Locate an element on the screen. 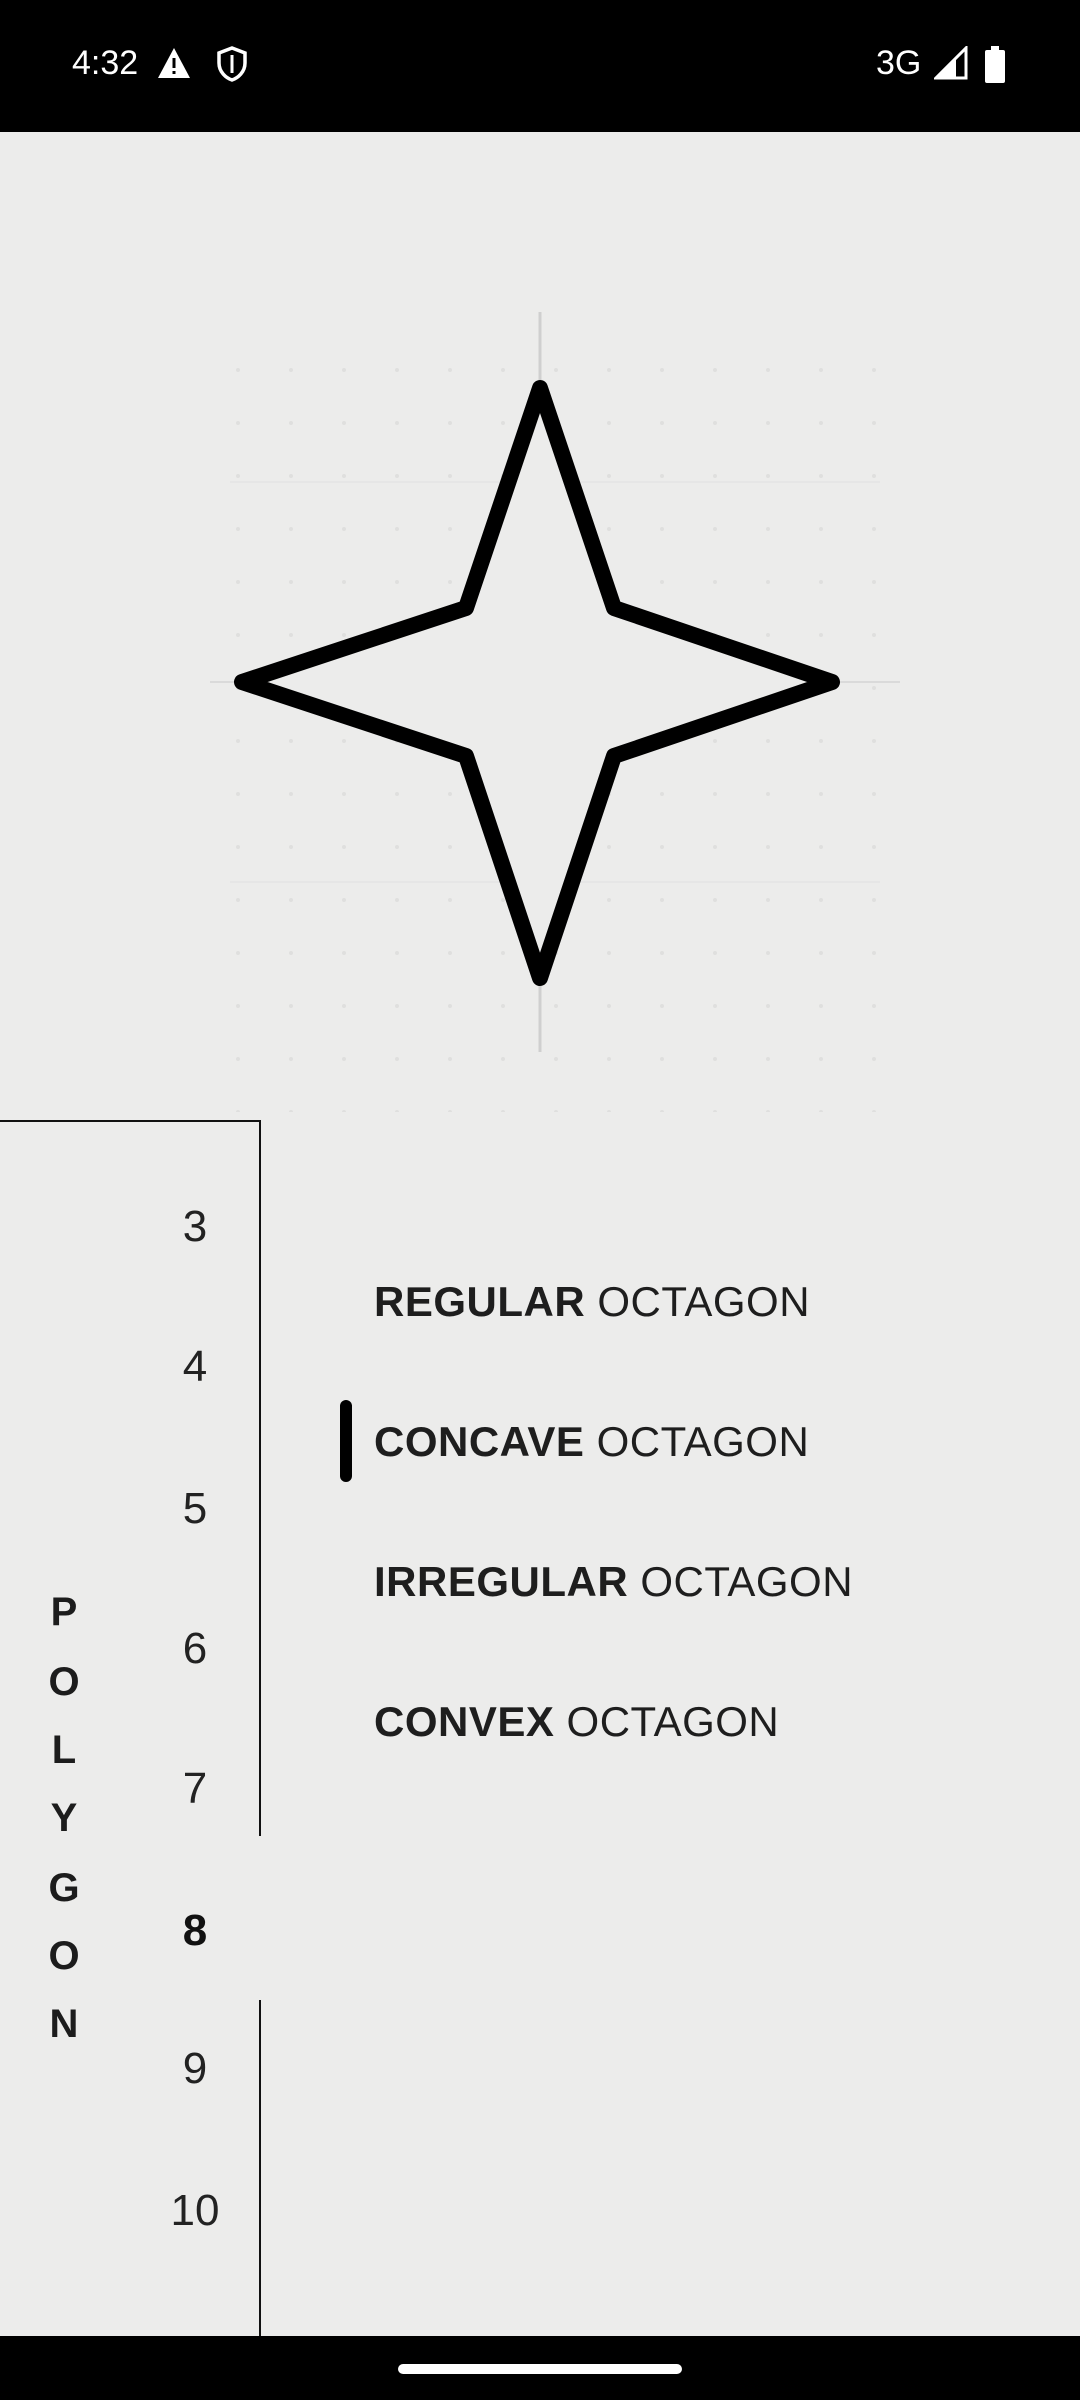 The width and height of the screenshot is (1080, 2400). type-qualifier: CONVEX is located at coordinates (464, 1721).